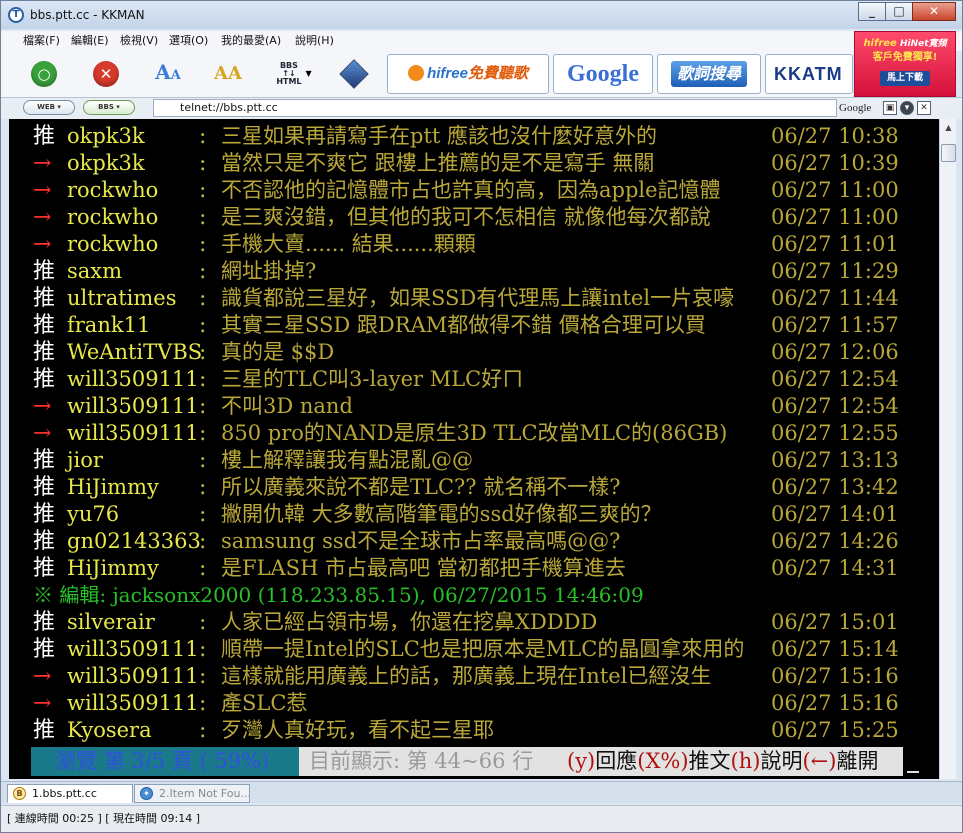 The height and width of the screenshot is (833, 963). What do you see at coordinates (781, 761) in the screenshot?
I see `key-help-label: 說明` at bounding box center [781, 761].